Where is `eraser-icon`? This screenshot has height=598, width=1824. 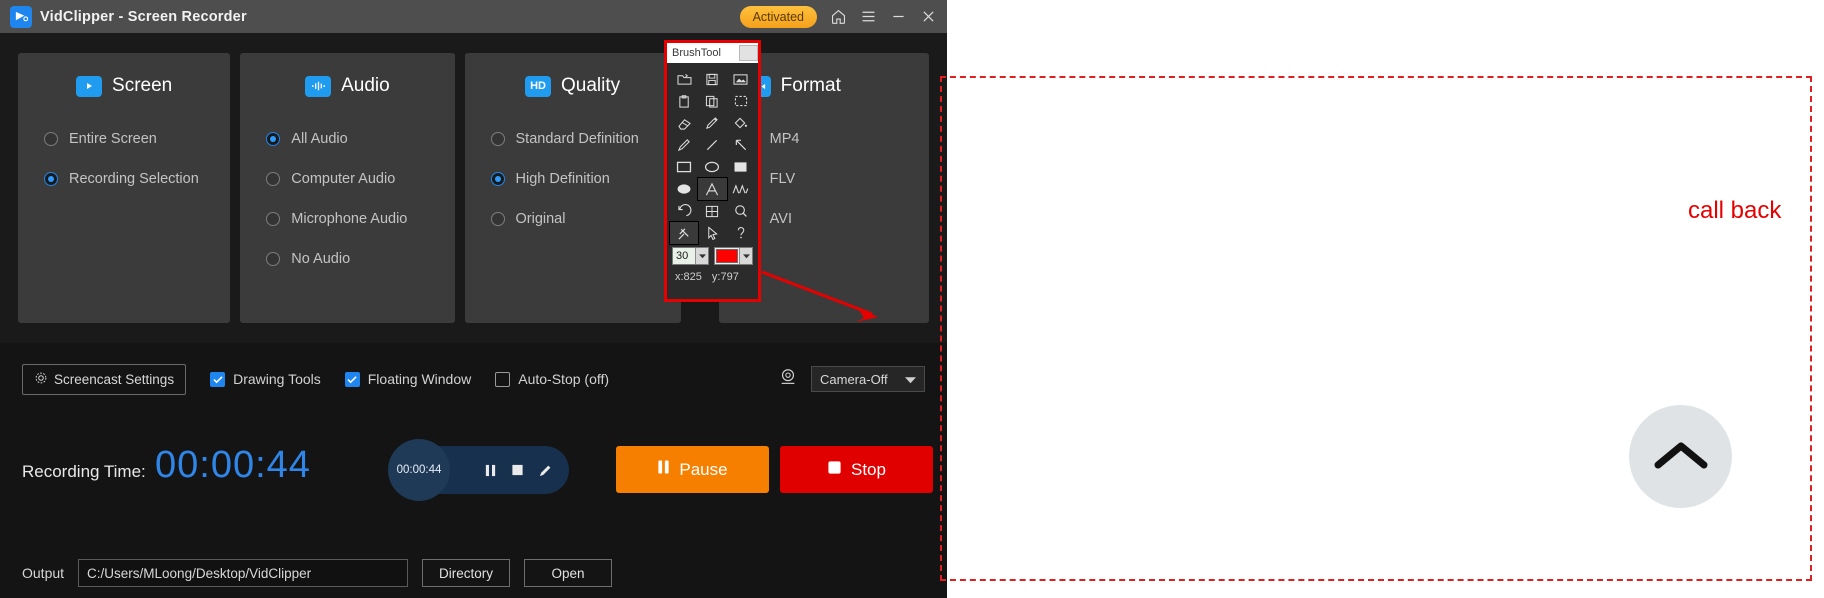
eraser-icon is located at coordinates (684, 123).